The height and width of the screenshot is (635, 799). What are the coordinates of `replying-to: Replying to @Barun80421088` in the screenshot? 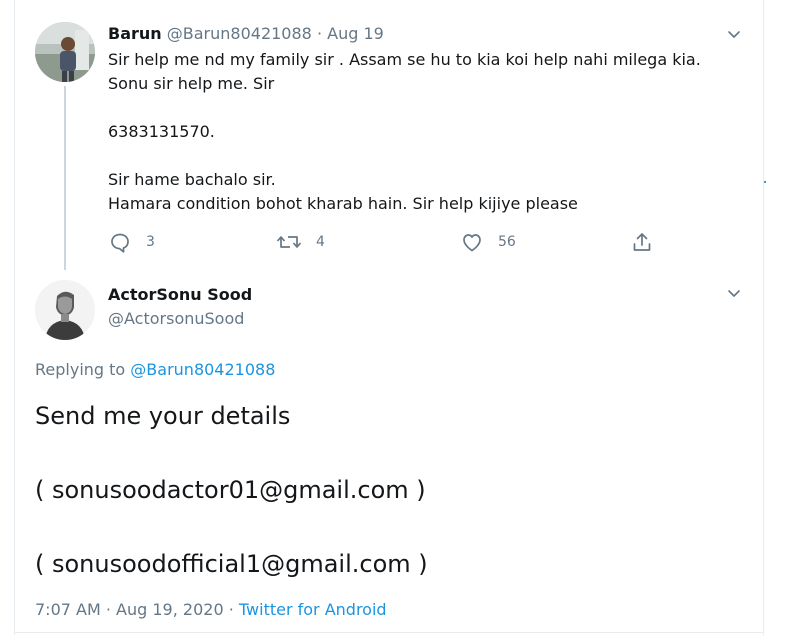 It's located at (155, 370).